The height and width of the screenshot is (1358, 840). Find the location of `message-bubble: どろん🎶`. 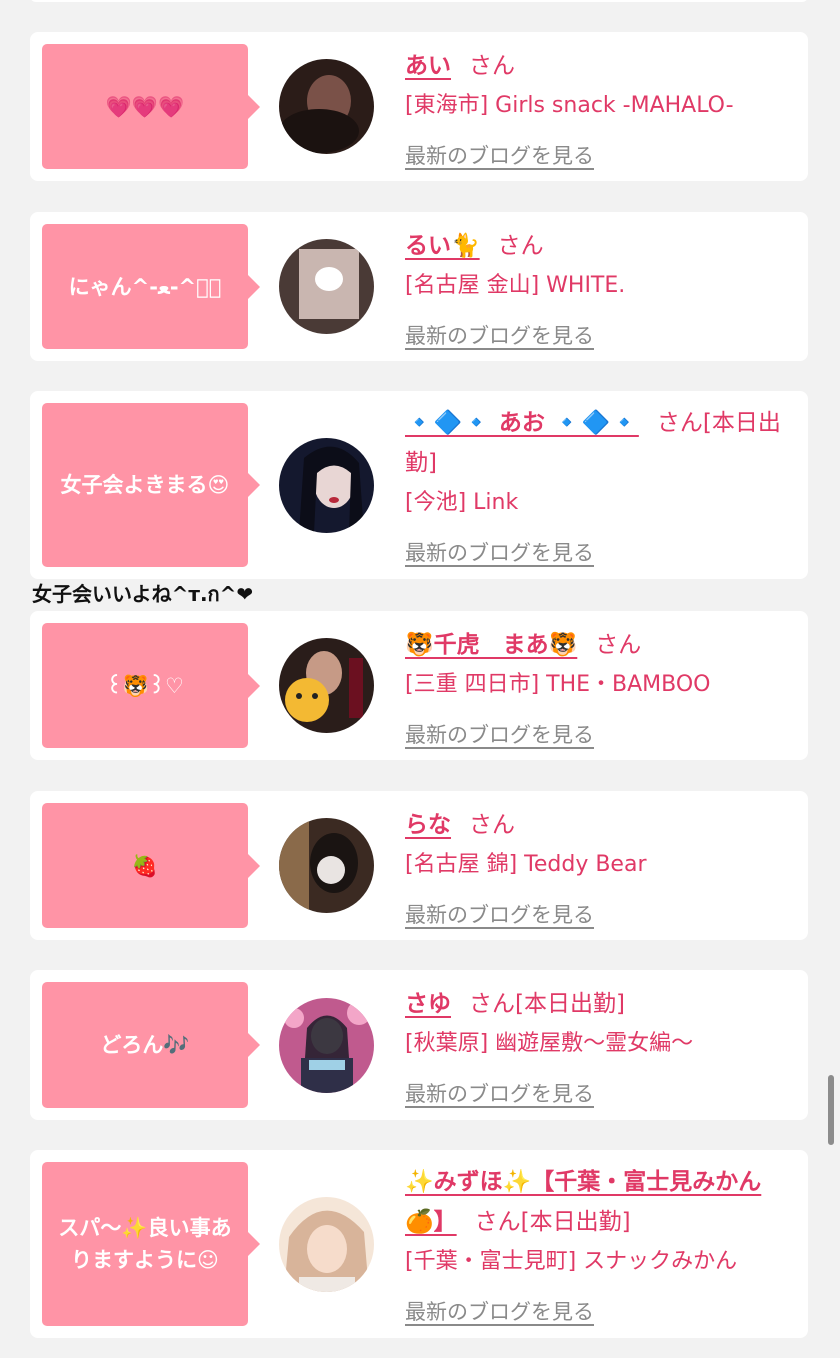

message-bubble: どろん🎶 is located at coordinates (151, 1045).